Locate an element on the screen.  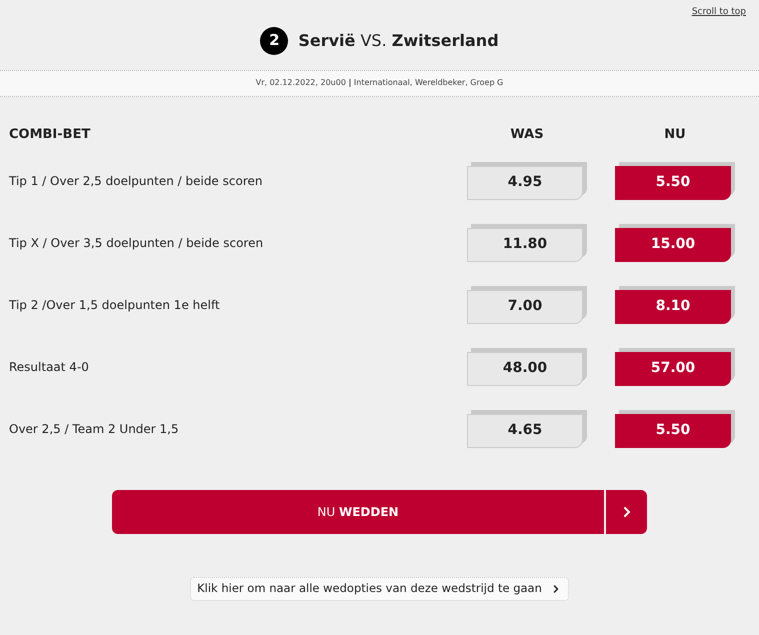
match-info: Vr, 02.12.2022, 20u00 | Internationaal, Wereldbeker, Groep G is located at coordinates (380, 83).